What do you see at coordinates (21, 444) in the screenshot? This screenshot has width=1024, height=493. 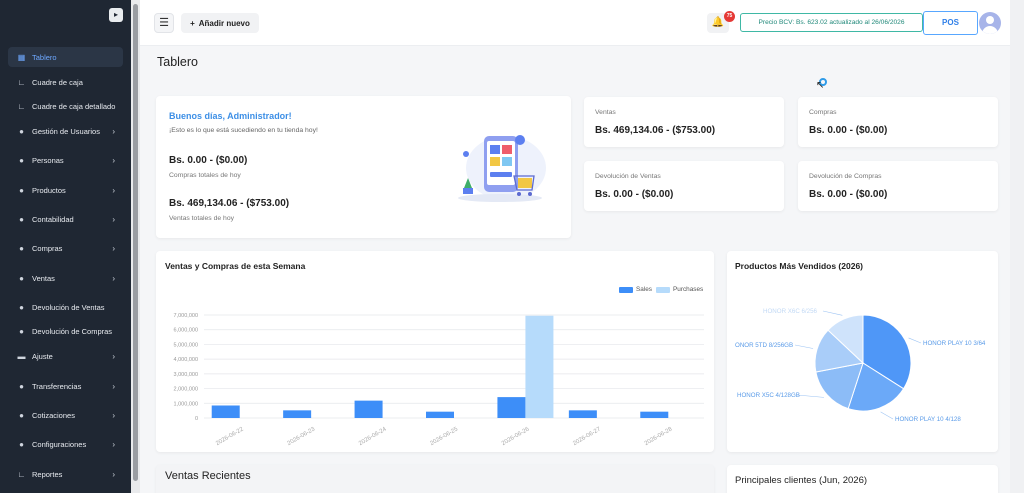 I see `settings-icon: ●` at bounding box center [21, 444].